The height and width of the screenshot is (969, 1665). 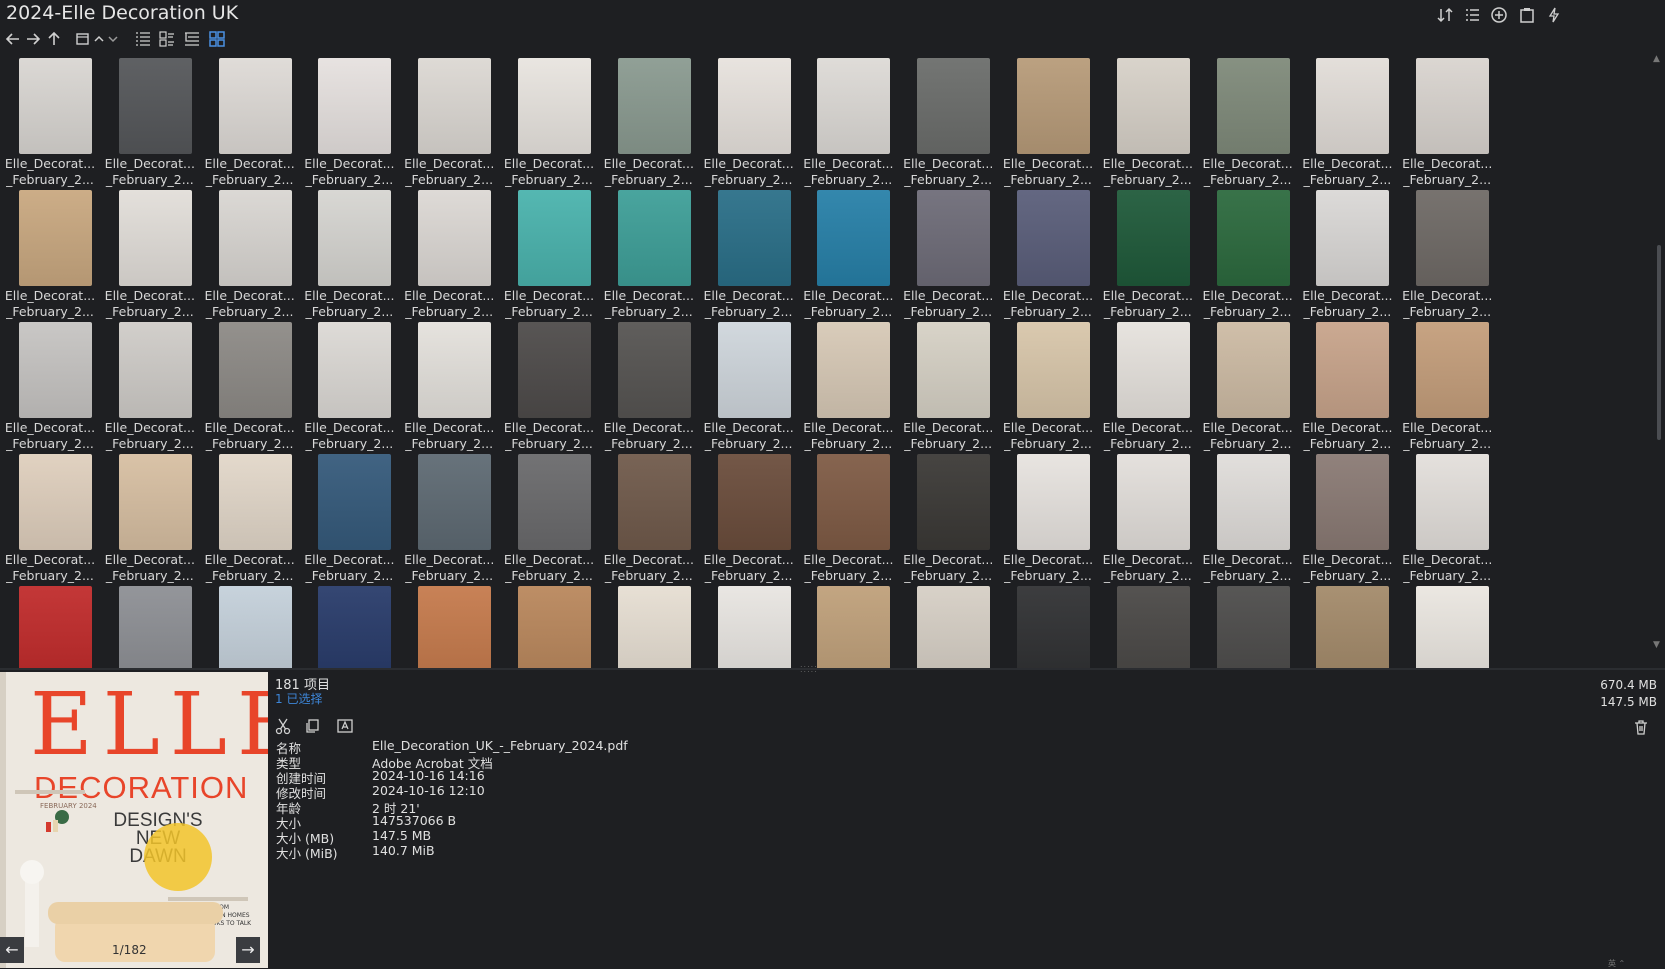 I want to click on splitter-grip-icon: ⁚⁚⁚⁚⁚, so click(x=825, y=669).